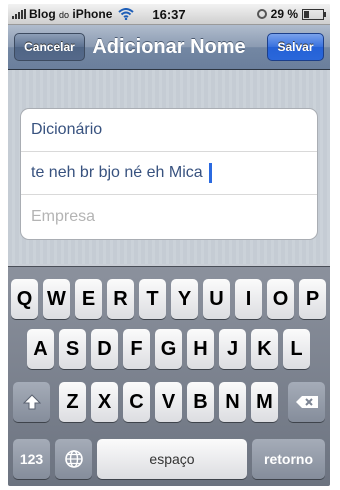  I want to click on key-s: S, so click(72, 349).